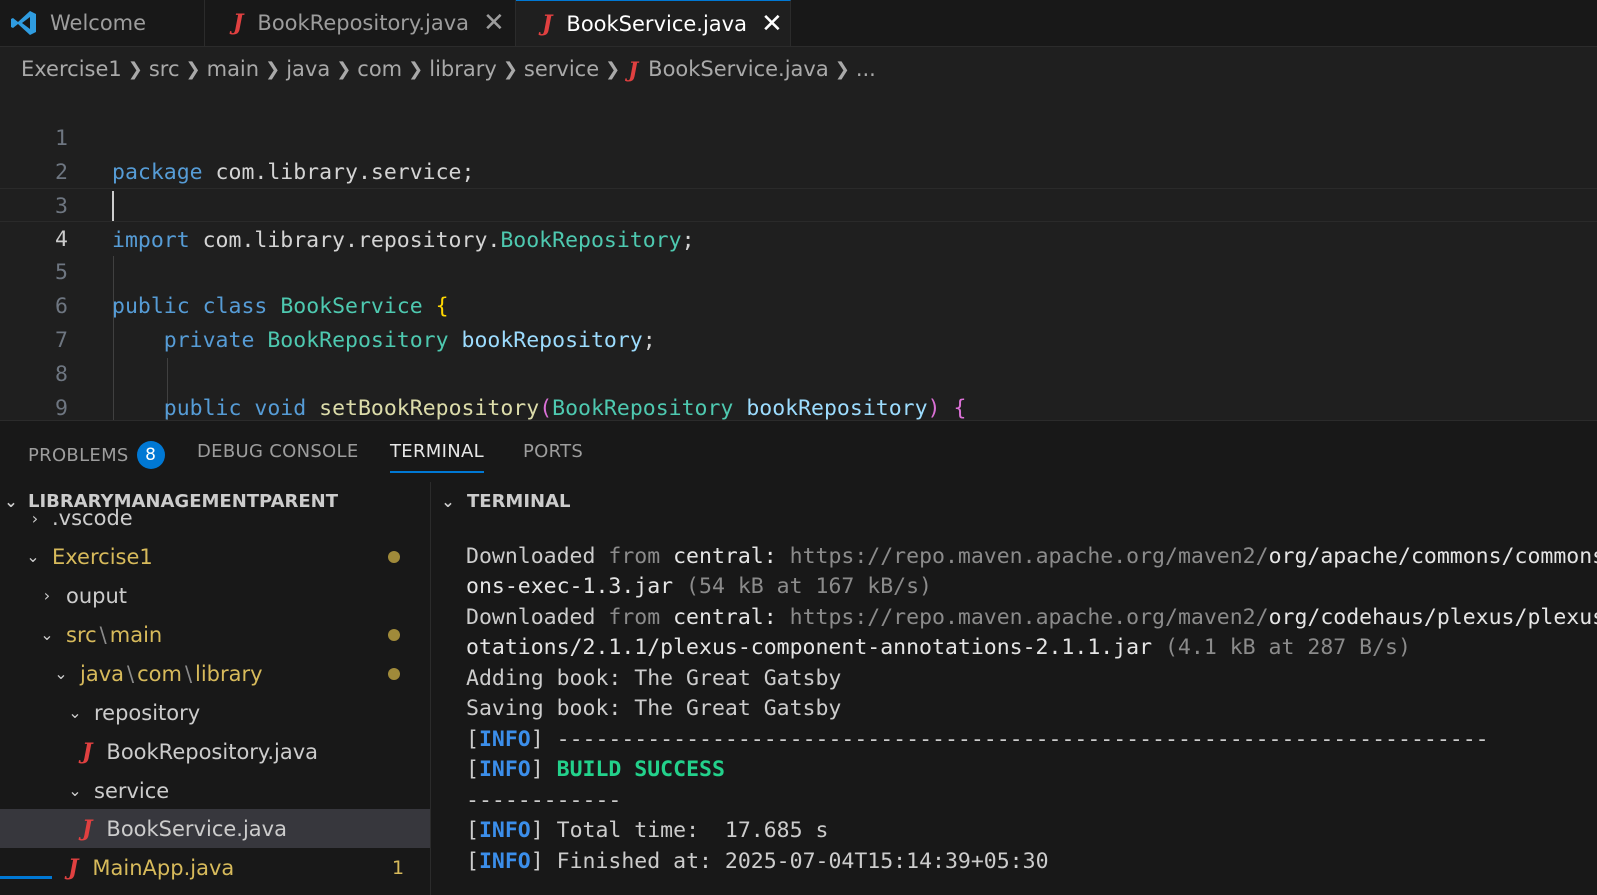 This screenshot has width=1597, height=895. What do you see at coordinates (98, 23) in the screenshot?
I see `tab-label: Welcome` at bounding box center [98, 23].